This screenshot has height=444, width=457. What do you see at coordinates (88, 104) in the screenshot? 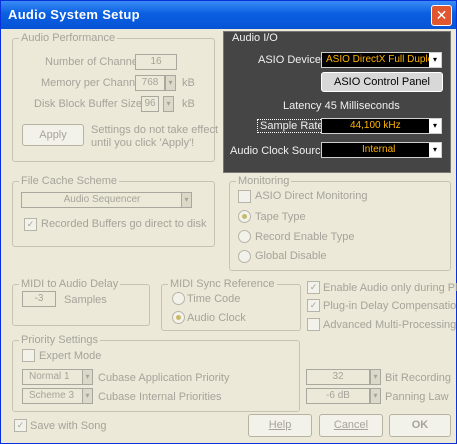
I see `buffer-label: Disk Block Buffer Size` at bounding box center [88, 104].